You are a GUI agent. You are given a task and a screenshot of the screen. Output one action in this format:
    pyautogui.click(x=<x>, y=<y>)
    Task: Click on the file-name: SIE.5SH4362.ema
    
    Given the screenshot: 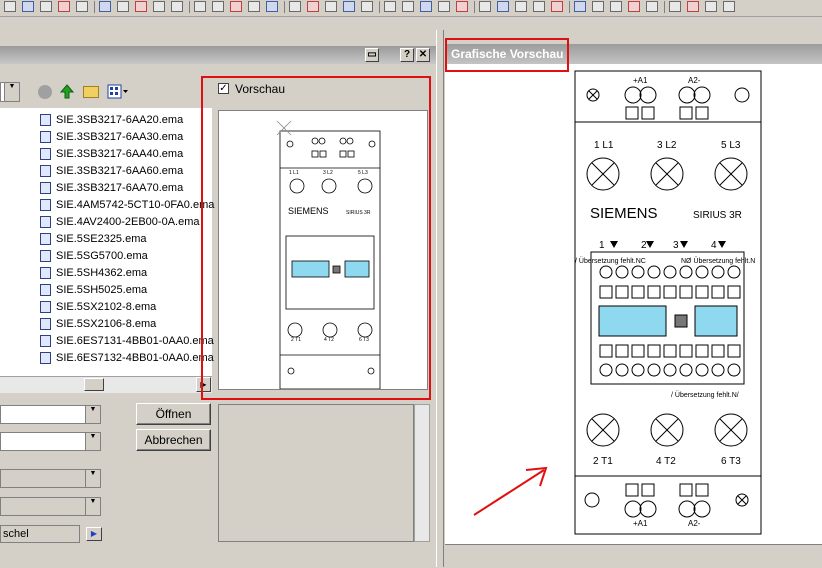 What is the action you would take?
    pyautogui.click(x=102, y=273)
    